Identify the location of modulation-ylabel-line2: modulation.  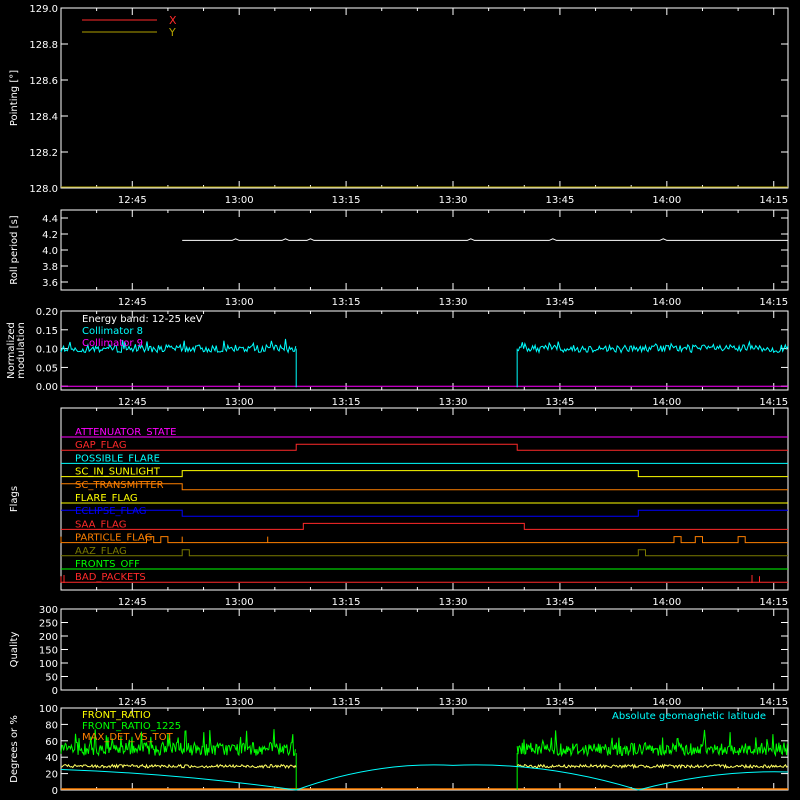
(21, 350).